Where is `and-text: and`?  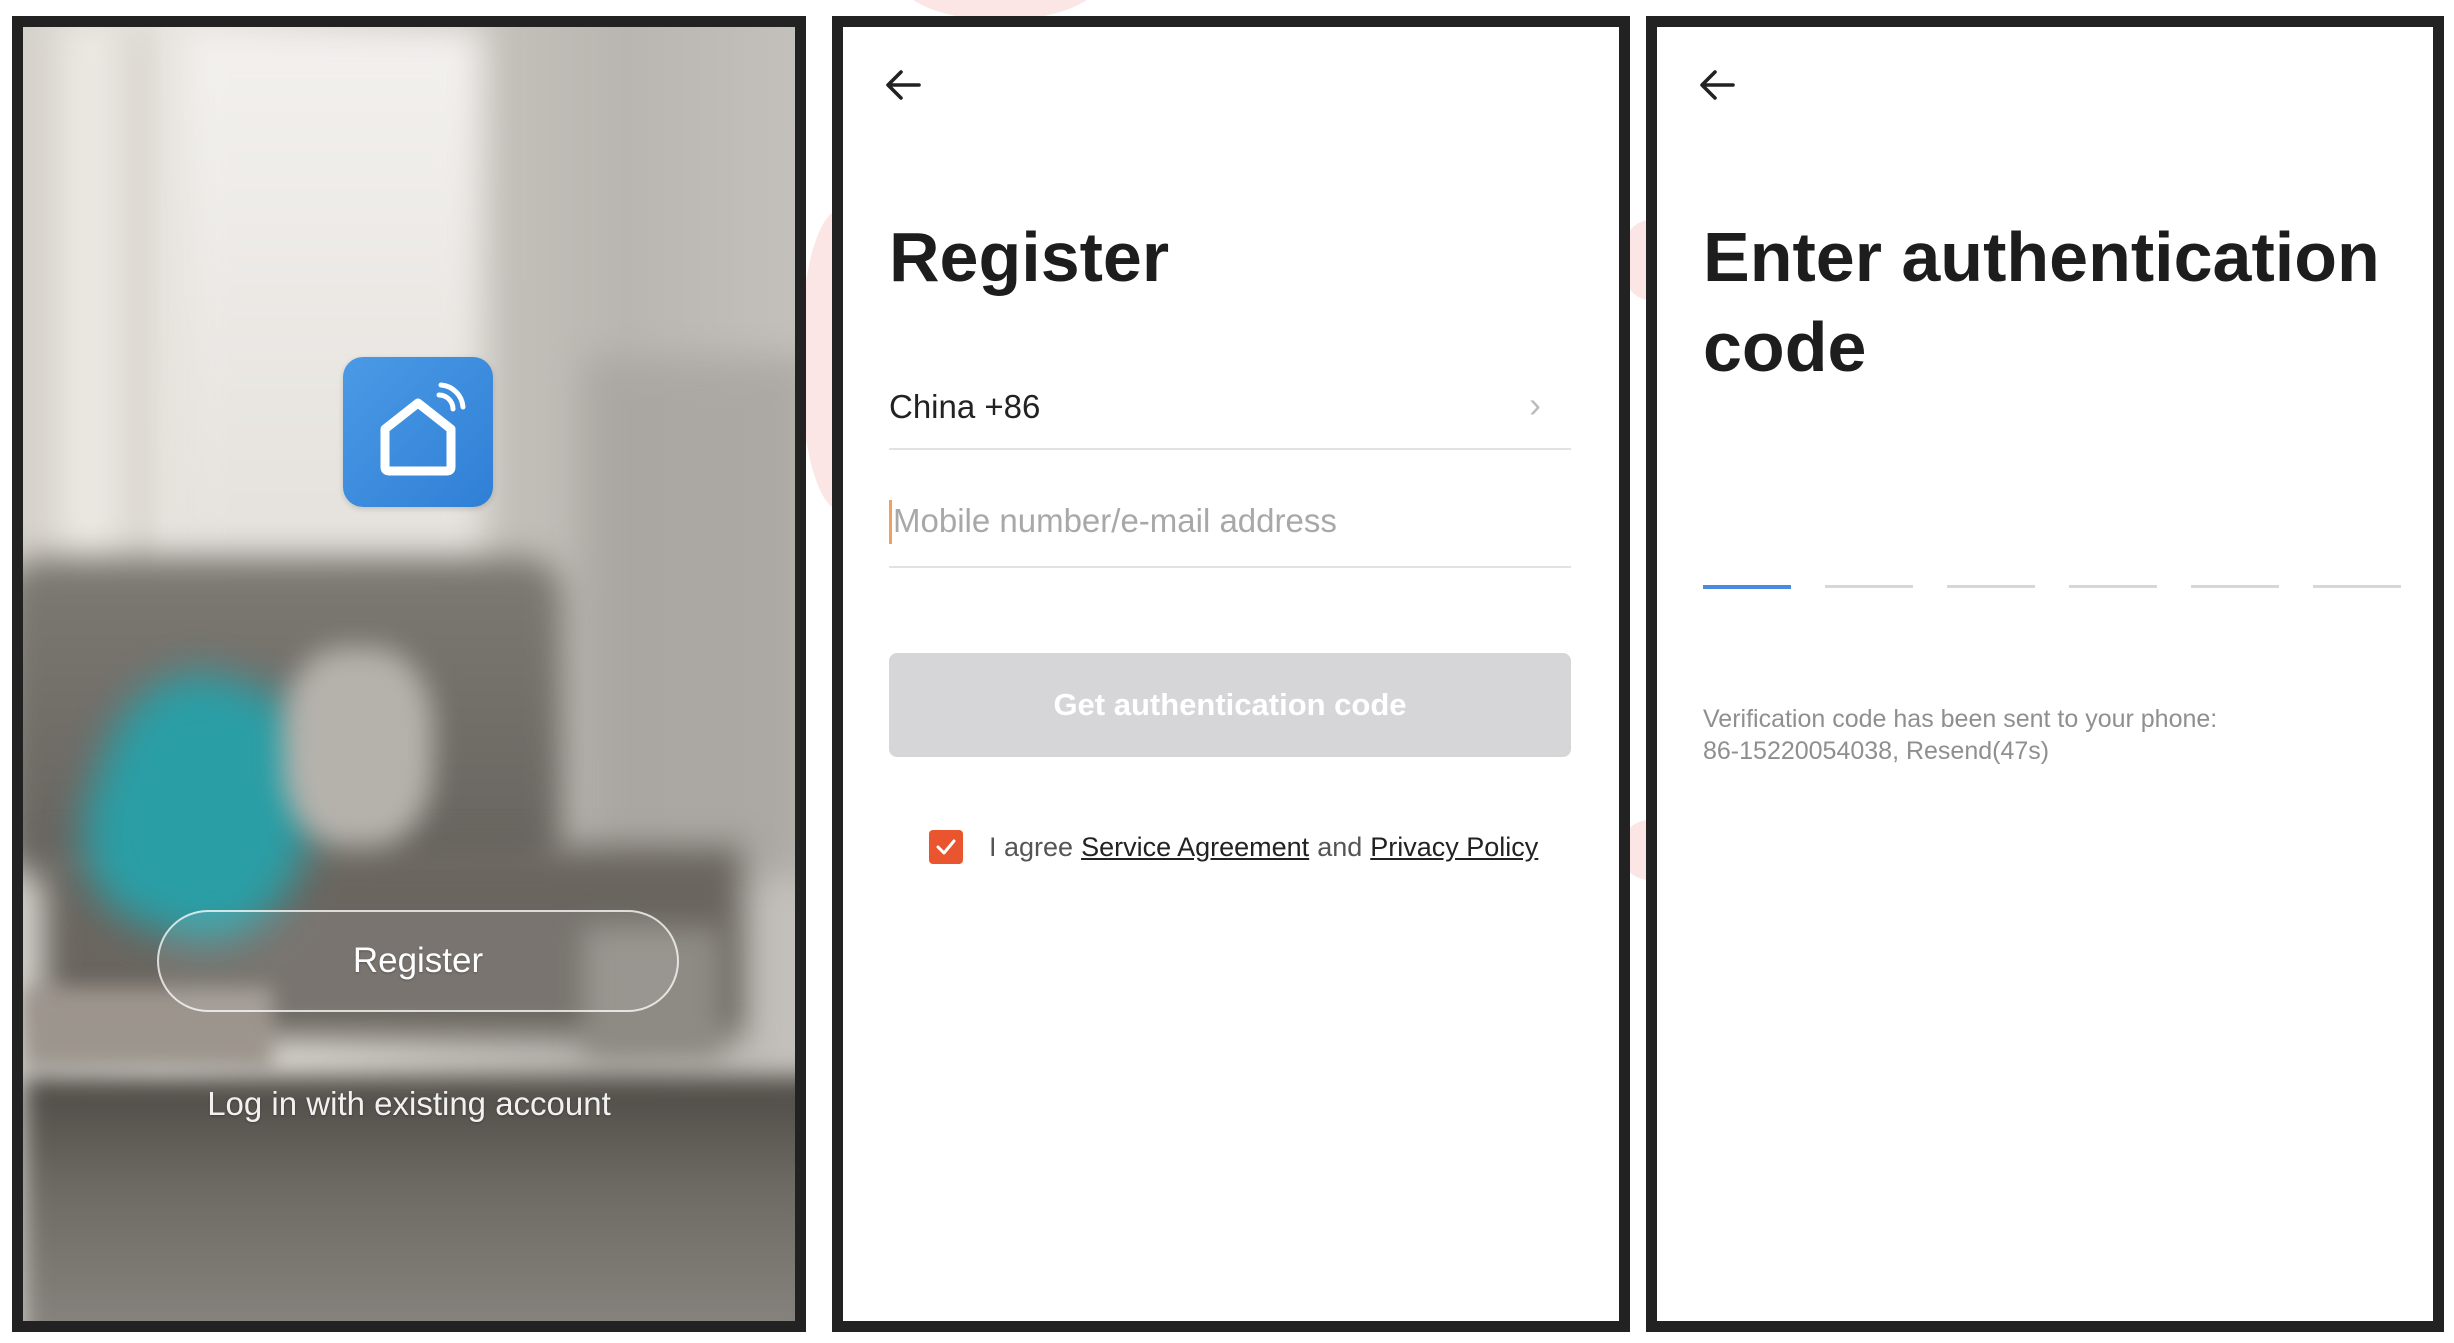
and-text: and is located at coordinates (1340, 846).